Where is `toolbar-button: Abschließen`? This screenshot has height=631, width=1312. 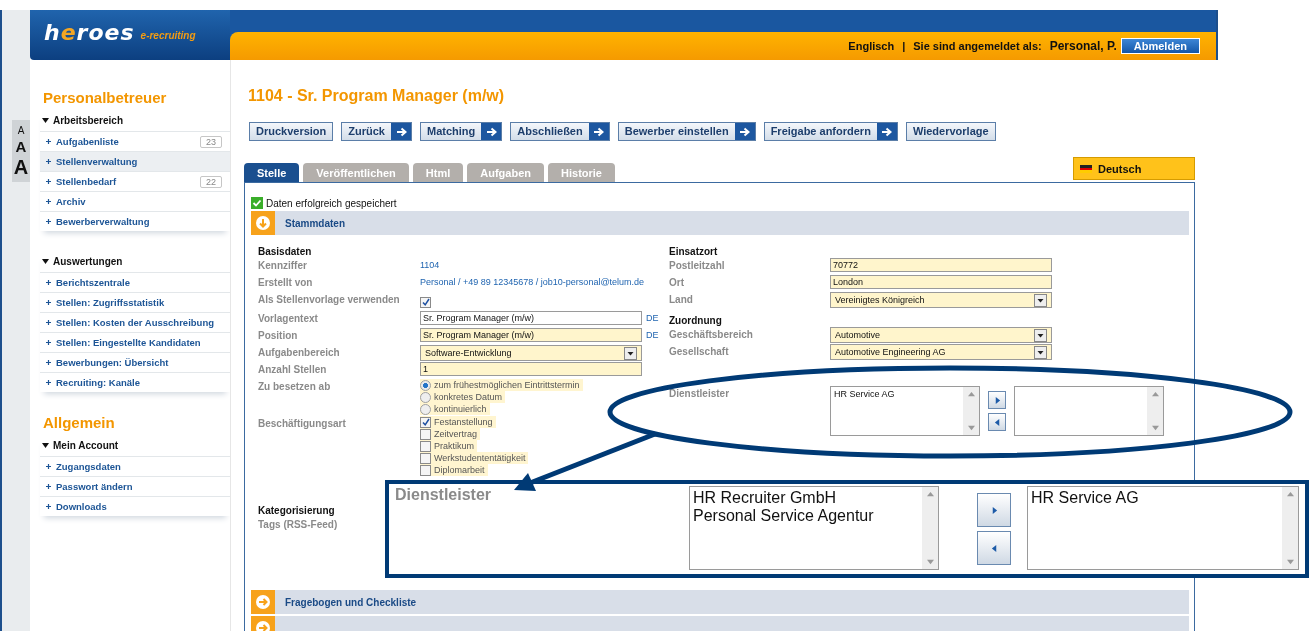 toolbar-button: Abschließen is located at coordinates (560, 131).